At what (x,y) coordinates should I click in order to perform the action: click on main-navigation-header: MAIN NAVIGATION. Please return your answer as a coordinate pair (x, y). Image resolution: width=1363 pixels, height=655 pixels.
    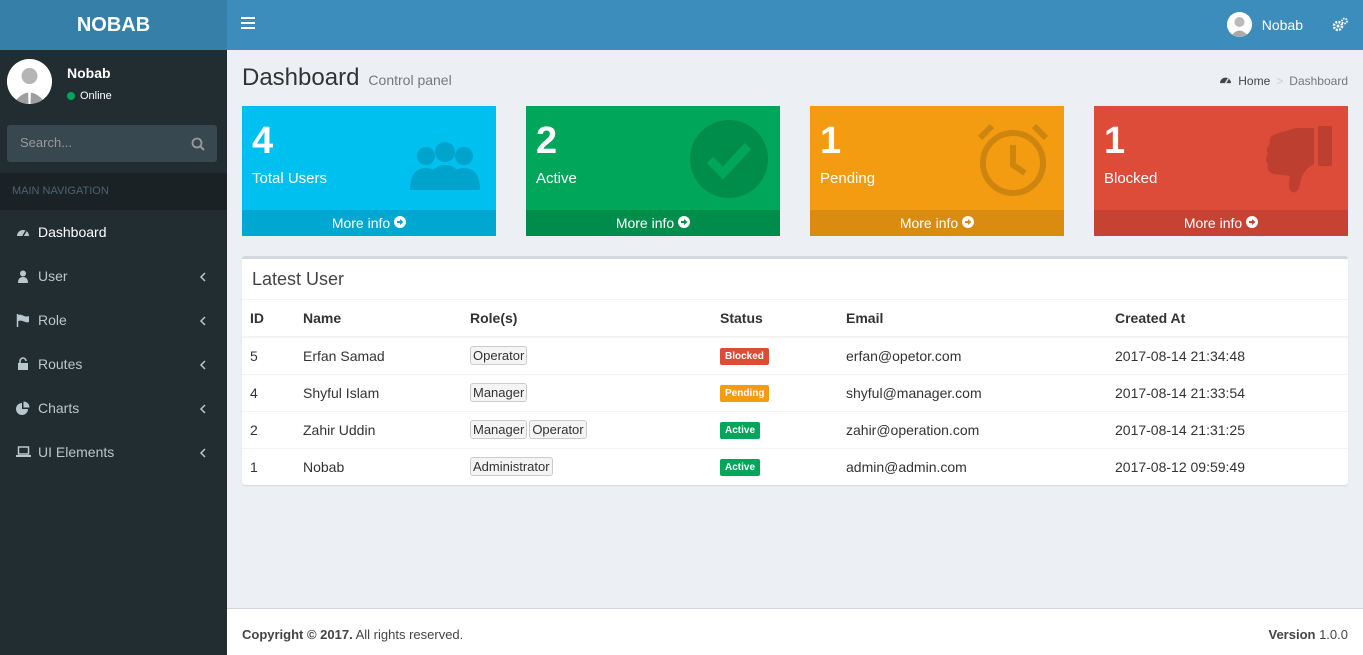
    Looking at the image, I should click on (113, 191).